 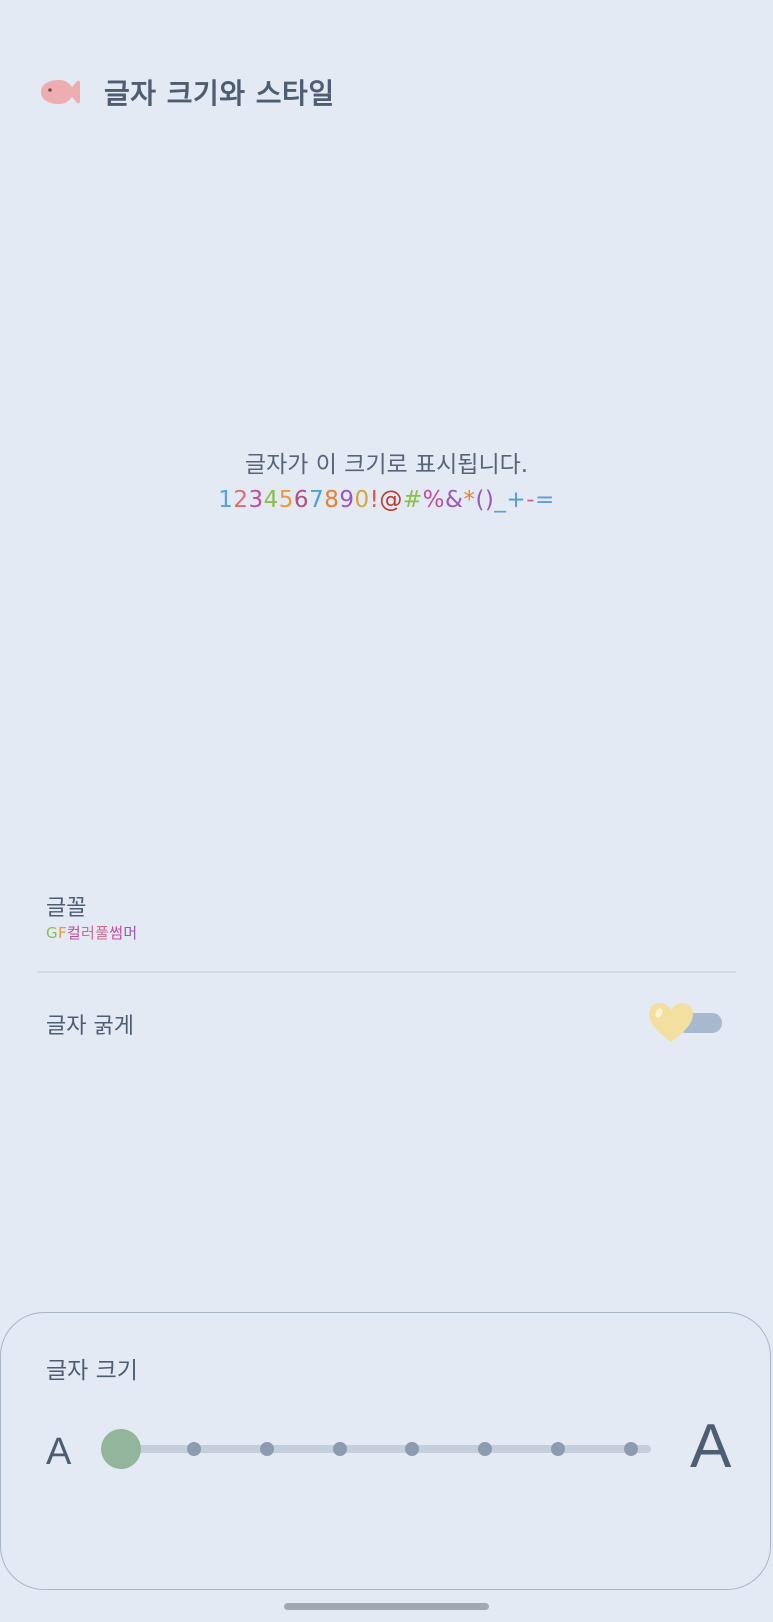 I want to click on fish-back-icon, so click(x=60, y=92).